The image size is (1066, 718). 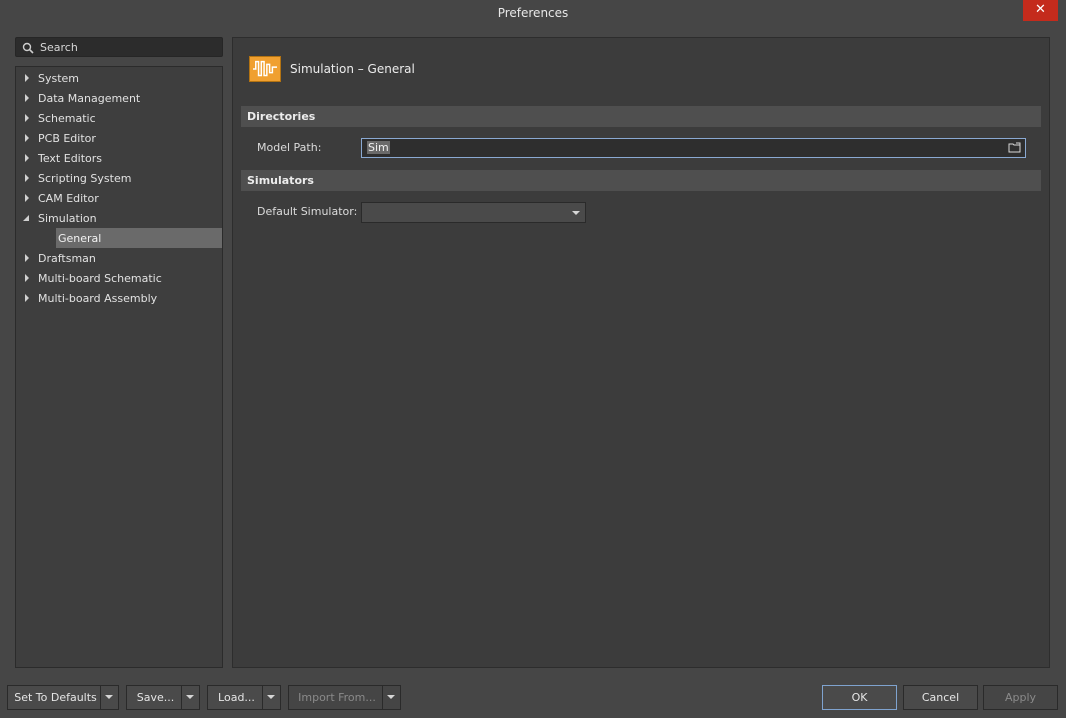 What do you see at coordinates (859, 697) in the screenshot?
I see `ok-button: OK` at bounding box center [859, 697].